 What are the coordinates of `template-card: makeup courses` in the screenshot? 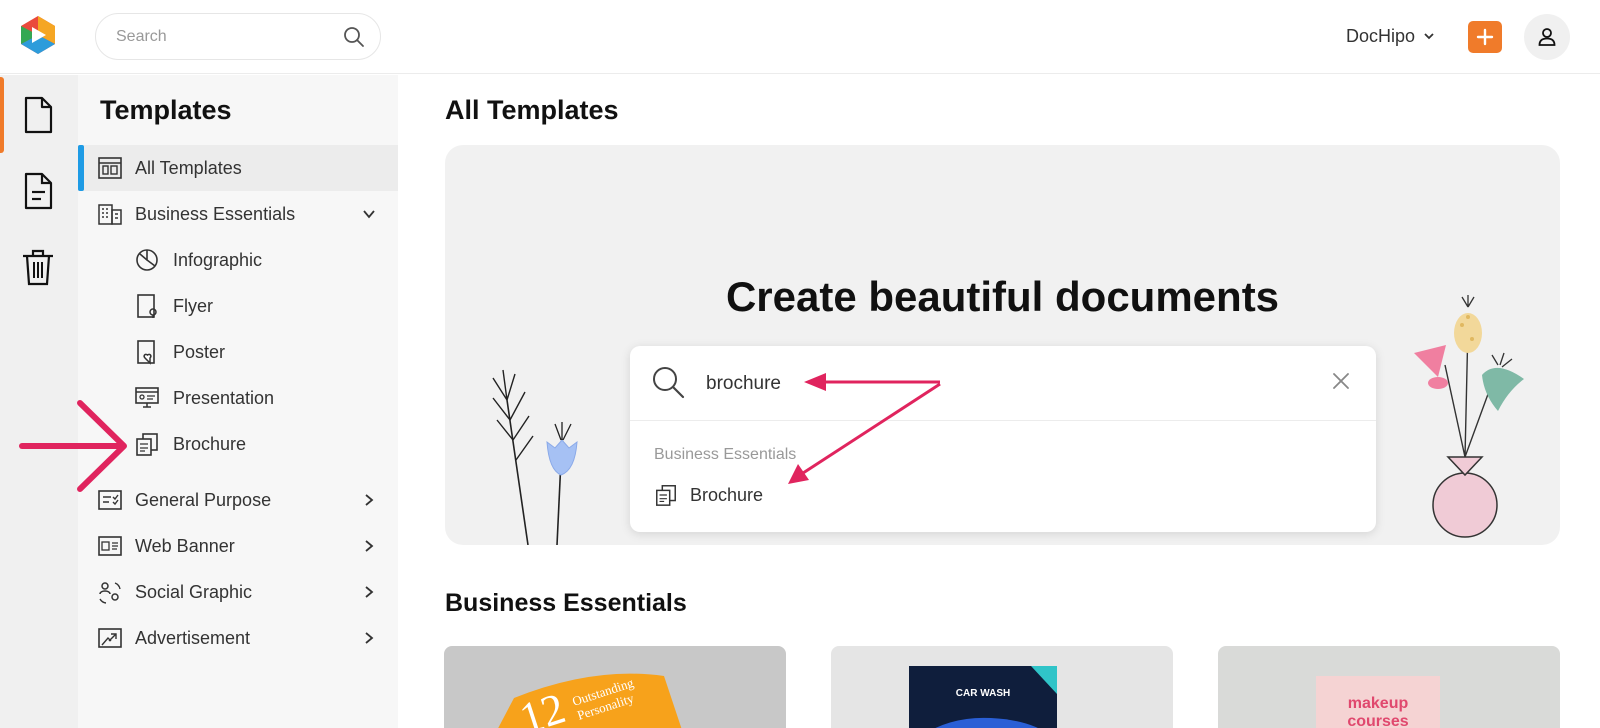 It's located at (1389, 687).